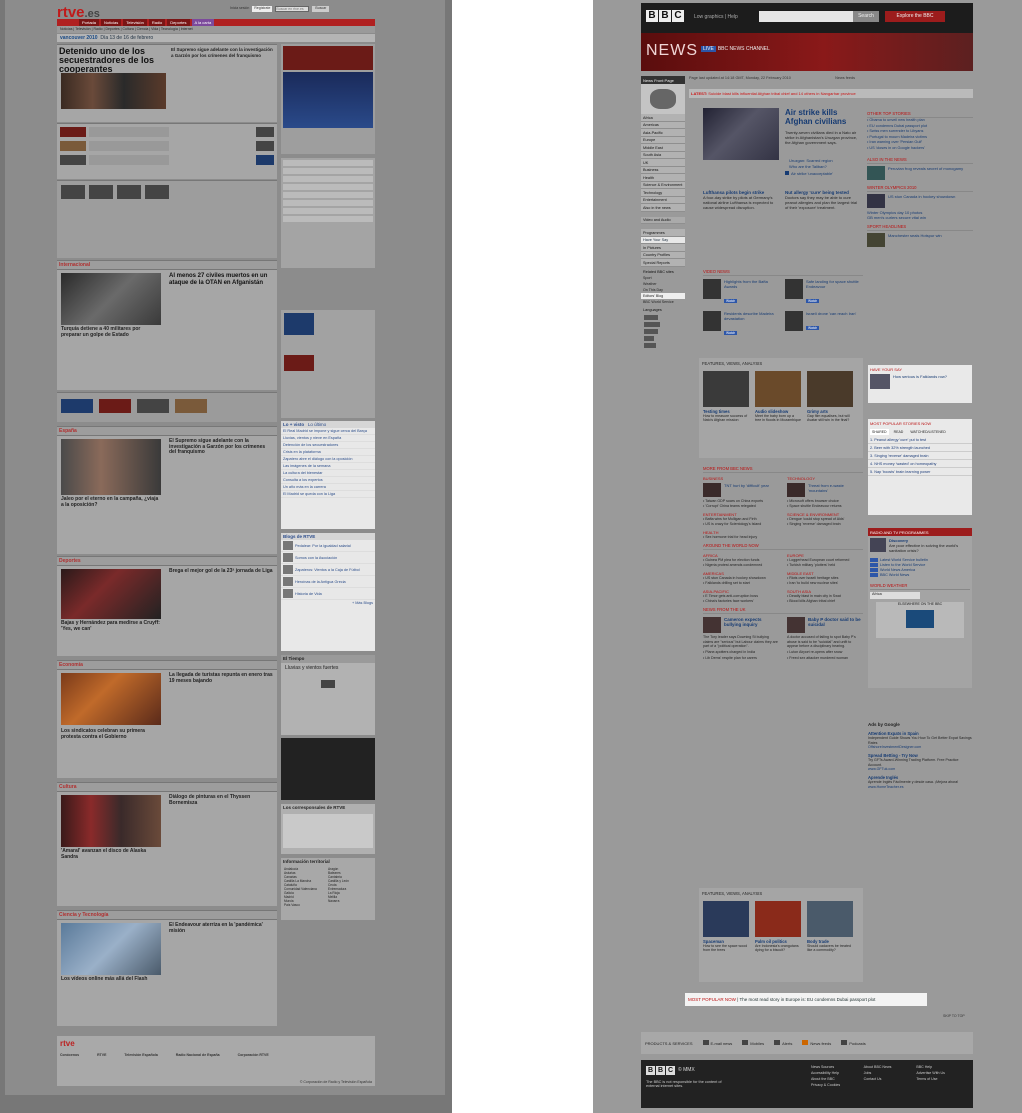 This screenshot has width=1022, height=1113. What do you see at coordinates (663, 125) in the screenshot?
I see `bbc-nav-item: Americas` at bounding box center [663, 125].